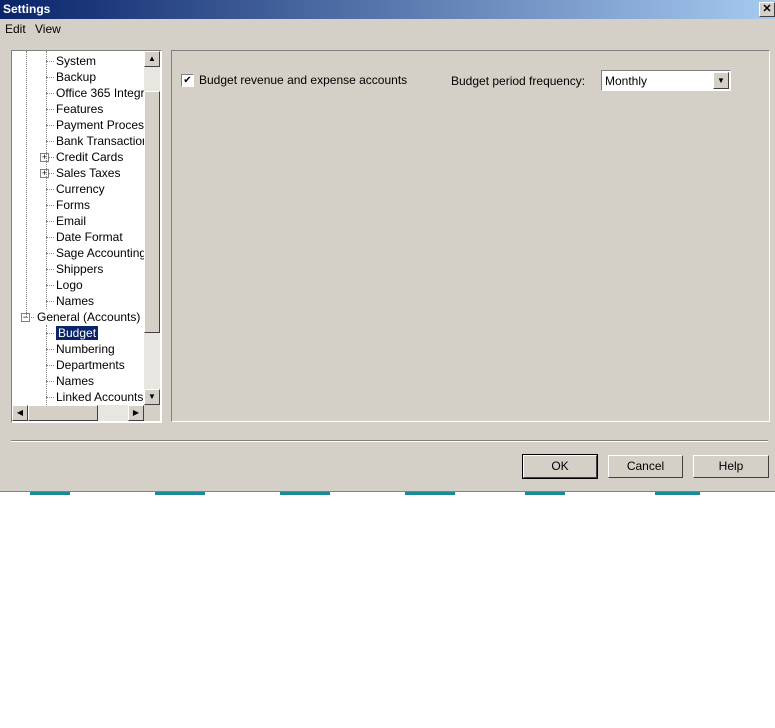  I want to click on tree-item: Forms, so click(73, 205).